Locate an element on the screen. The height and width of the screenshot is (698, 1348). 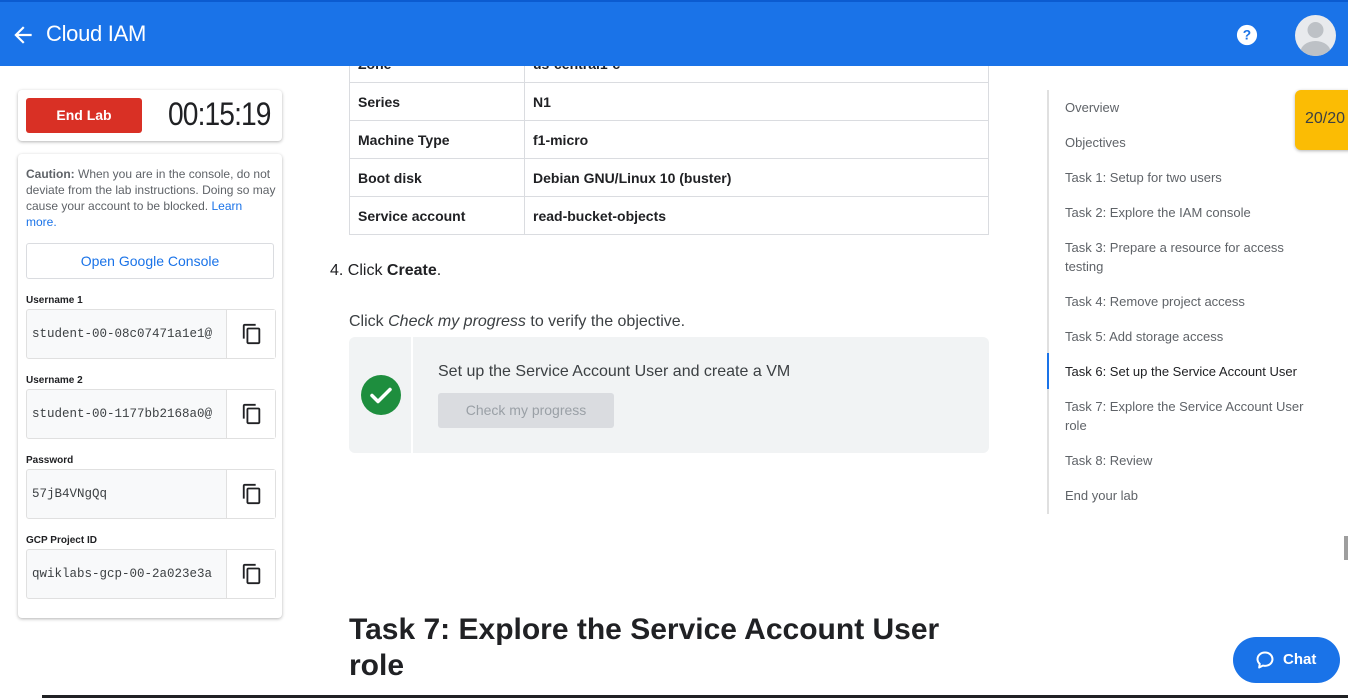
project-id-label: GCP Project ID is located at coordinates (61, 540).